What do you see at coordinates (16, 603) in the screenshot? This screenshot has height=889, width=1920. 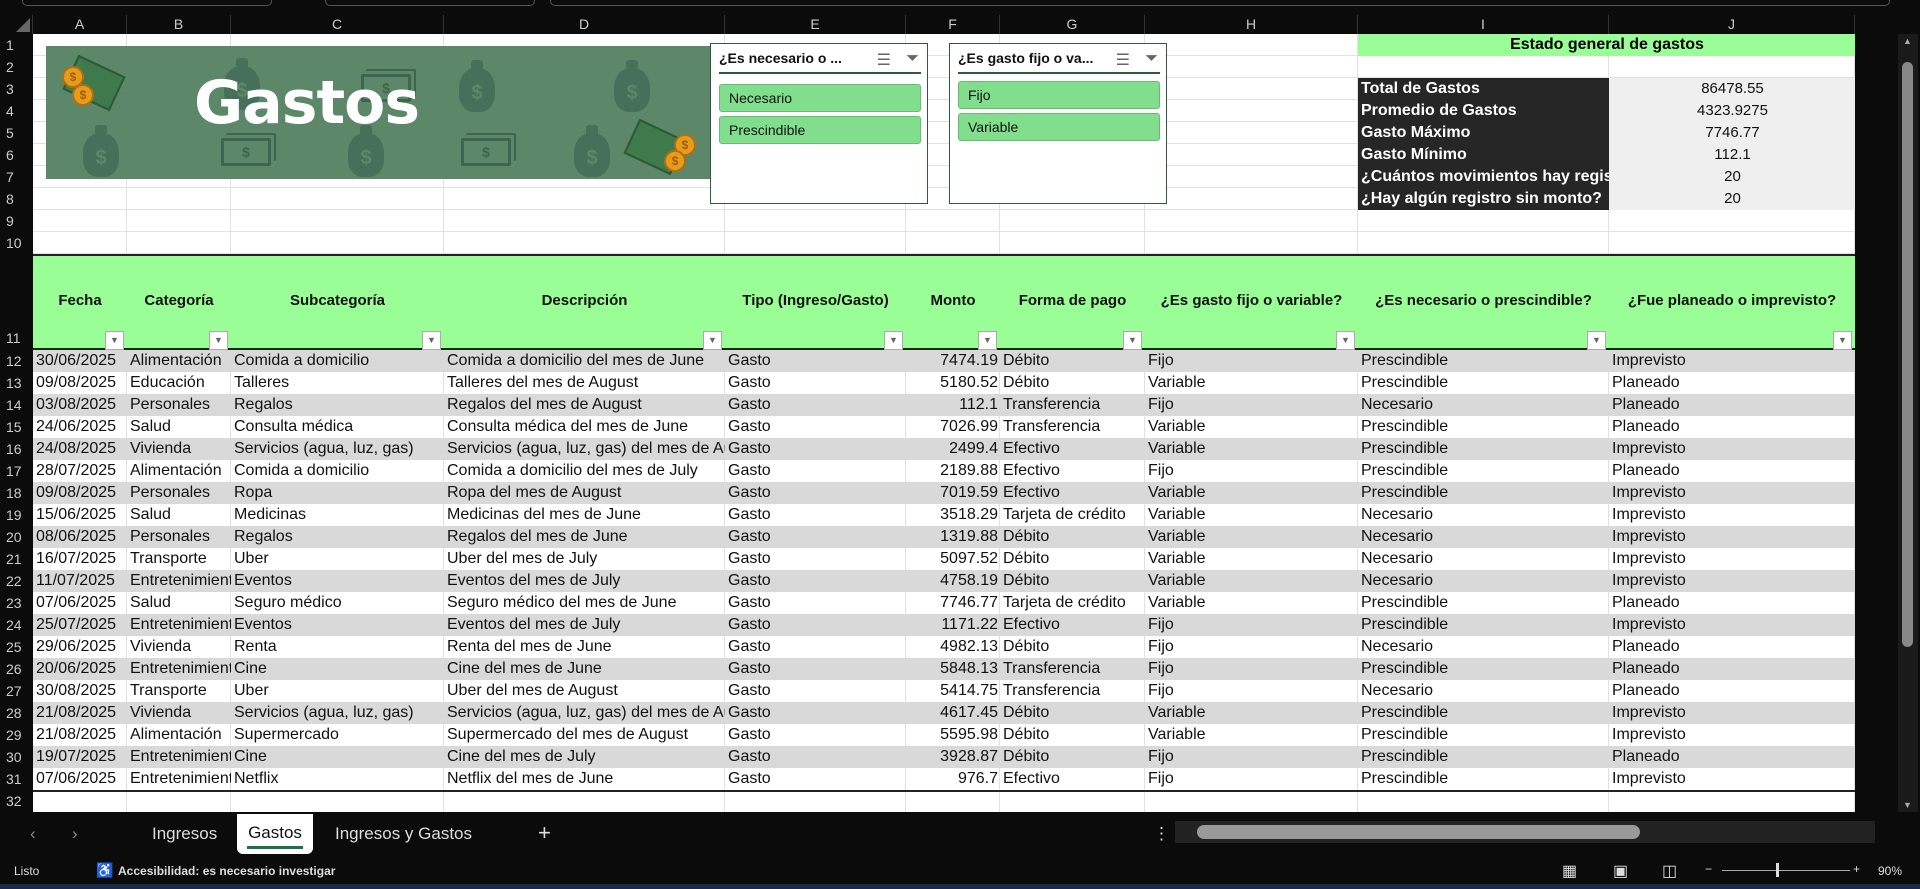 I see `row-header: 23` at bounding box center [16, 603].